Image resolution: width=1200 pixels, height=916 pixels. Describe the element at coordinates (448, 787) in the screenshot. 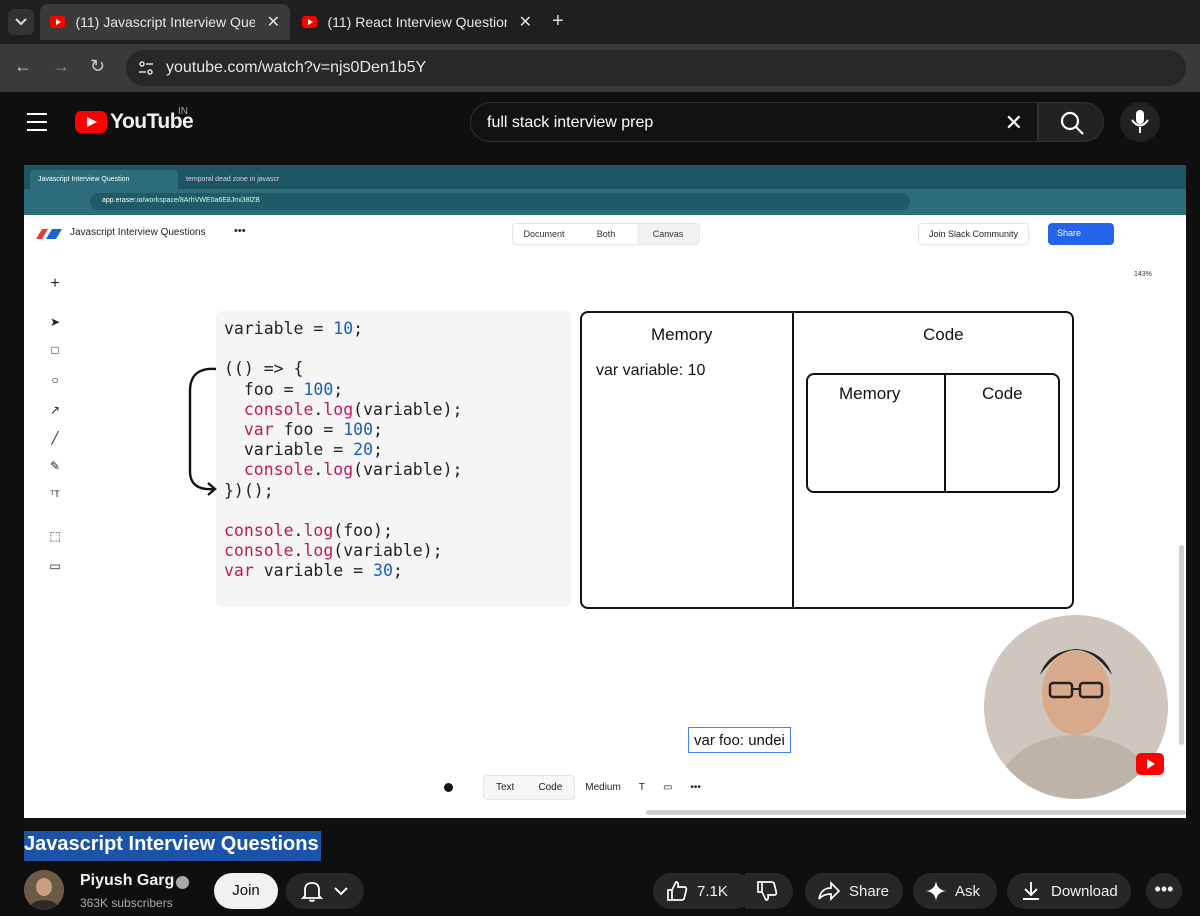

I see `color-dot-icon` at that location.